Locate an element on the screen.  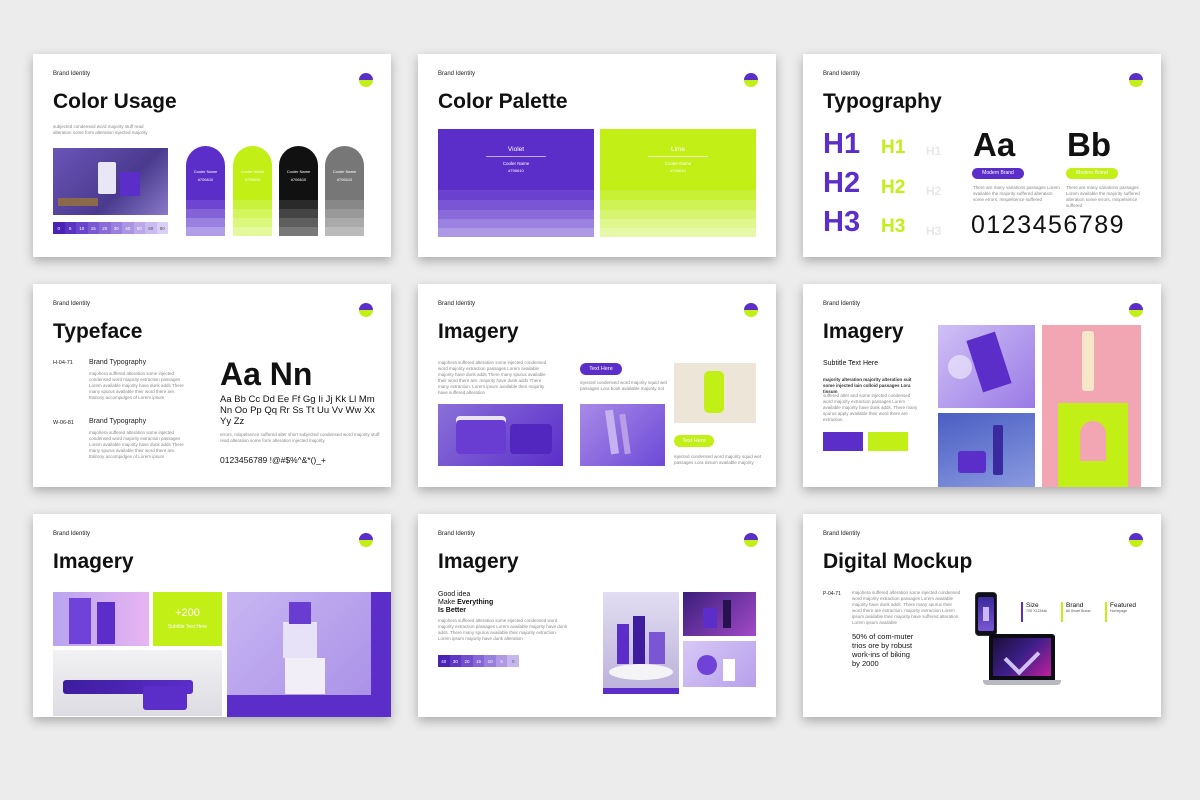
spec-col-size: Size 70S X1234ak is located at coordinates (1034, 612).